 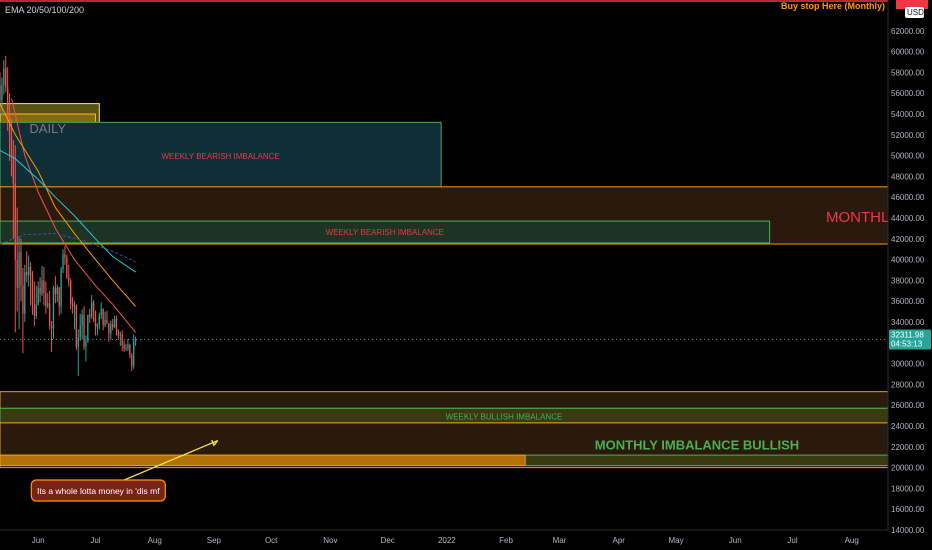 I want to click on label-daily: DAILY, so click(x=47, y=128).